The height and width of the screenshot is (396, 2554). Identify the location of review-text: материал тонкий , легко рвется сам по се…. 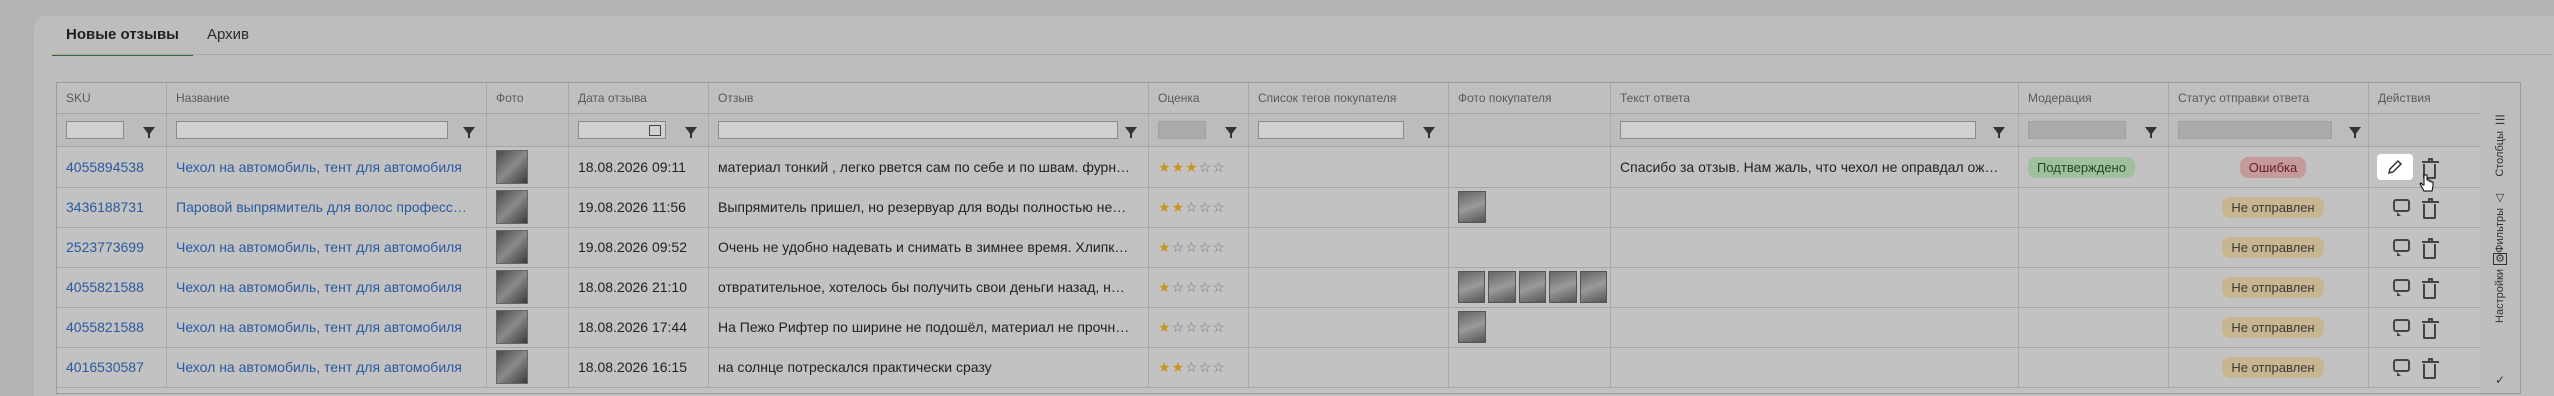
(924, 167).